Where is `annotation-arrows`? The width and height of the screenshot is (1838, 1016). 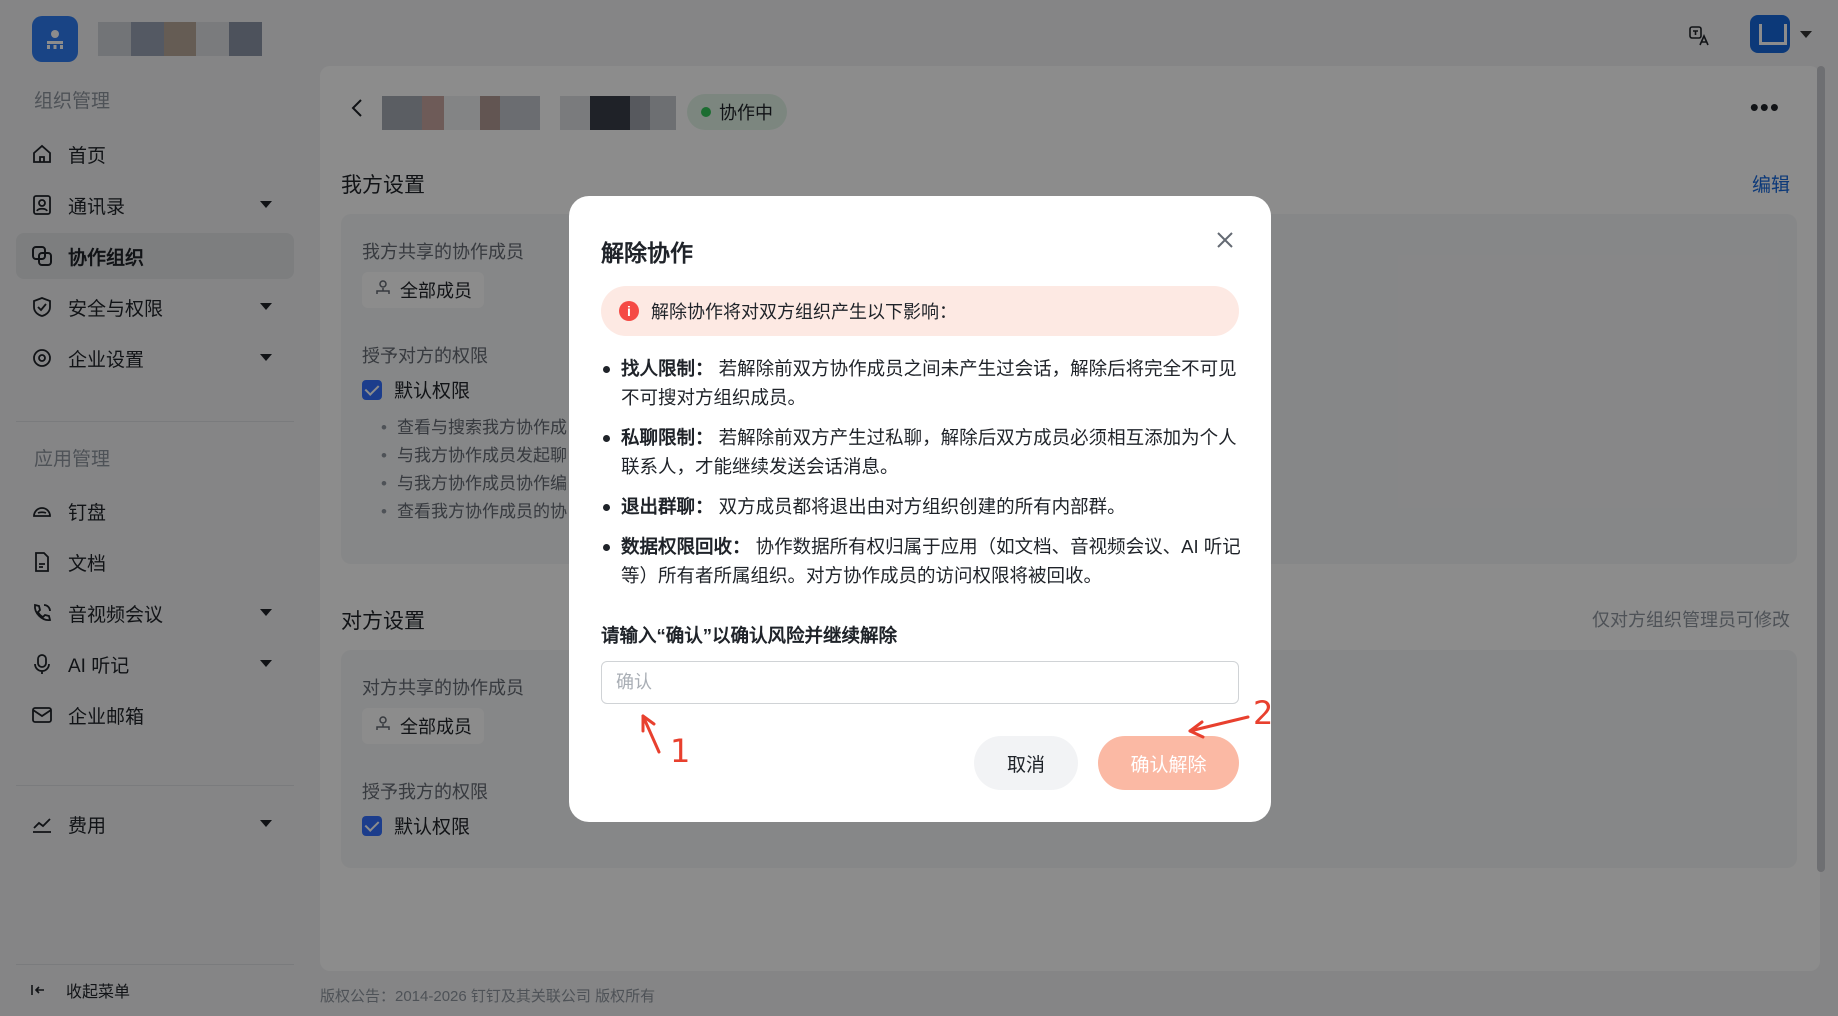 annotation-arrows is located at coordinates (945, 734).